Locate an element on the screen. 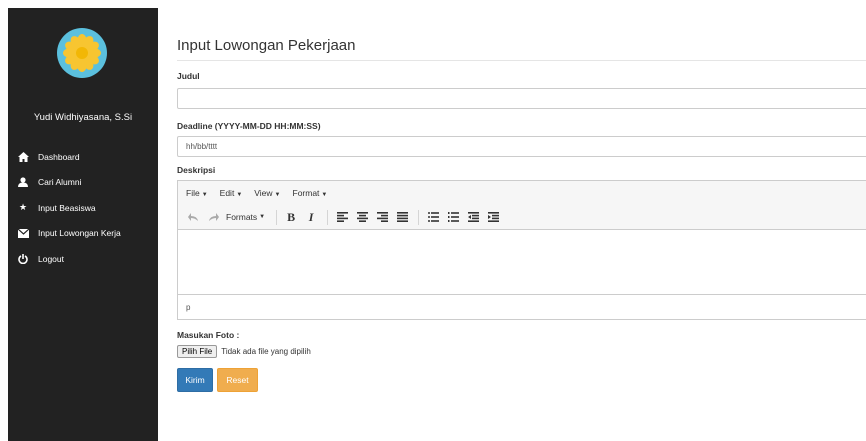  file-upload: Pilih File Tidak ada file yang dipilih is located at coordinates (244, 351).